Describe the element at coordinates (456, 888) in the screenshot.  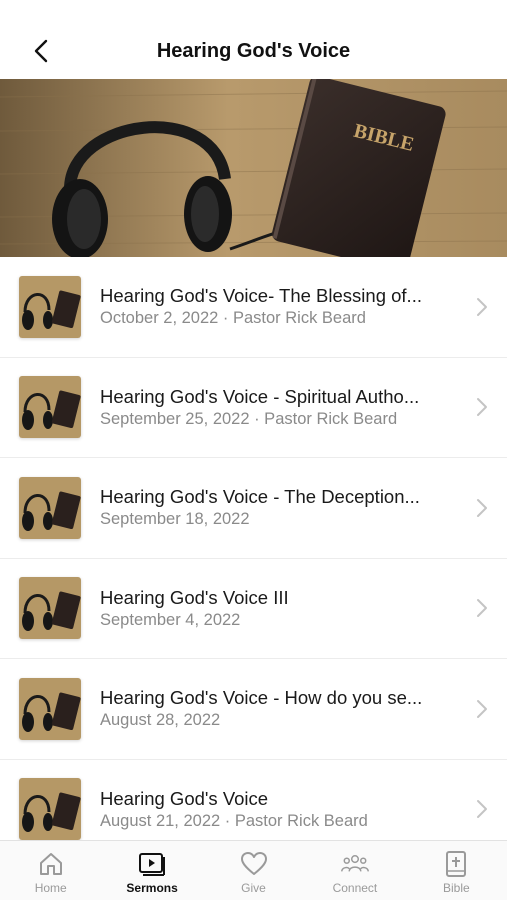
I see `tab-label: Bible` at that location.